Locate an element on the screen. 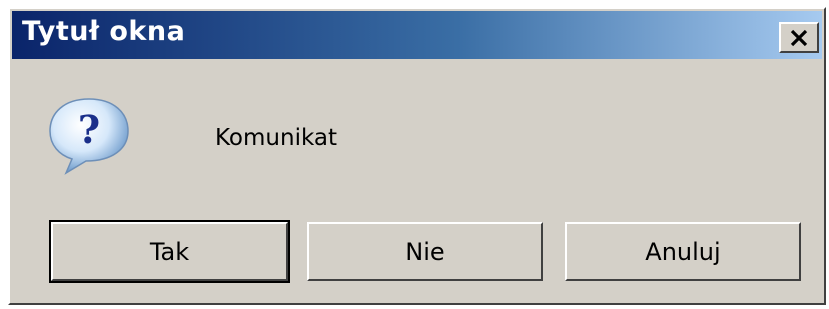  close-button is located at coordinates (799, 37).